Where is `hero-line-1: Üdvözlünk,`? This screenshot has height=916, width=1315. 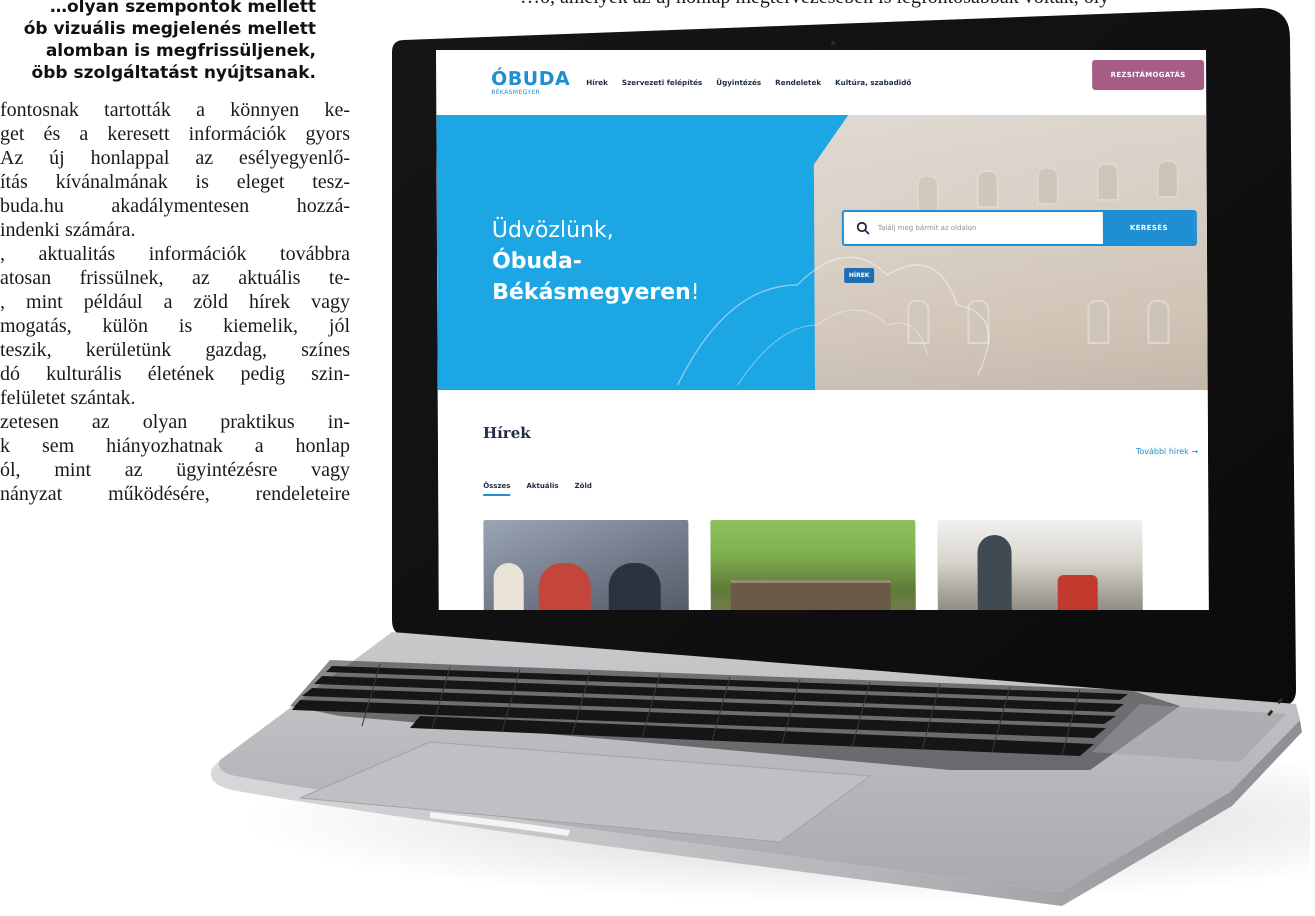
hero-line-1: Üdvözlünk, is located at coordinates (552, 230).